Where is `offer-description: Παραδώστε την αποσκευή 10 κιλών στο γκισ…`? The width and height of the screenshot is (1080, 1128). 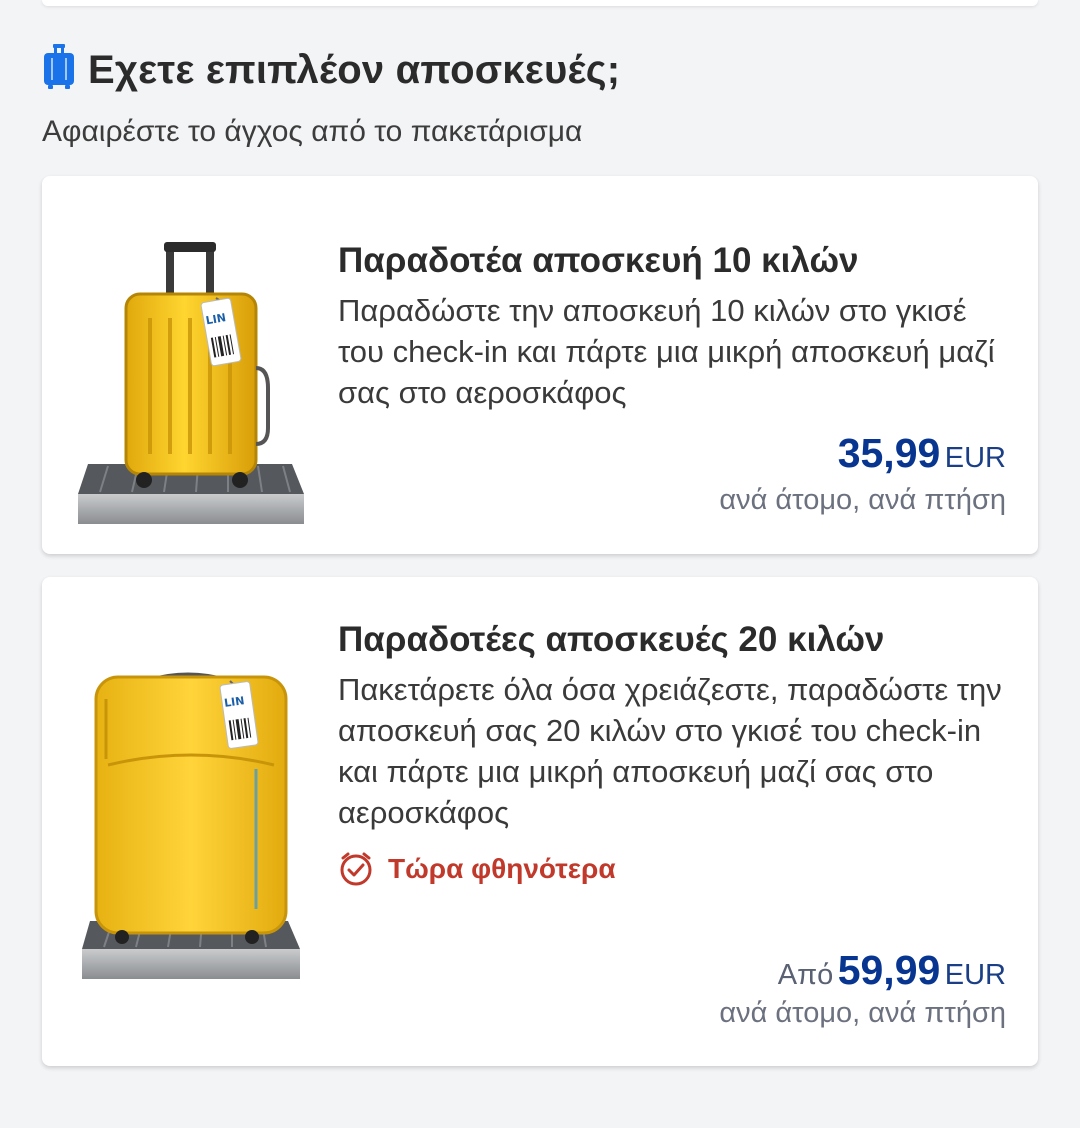
offer-description: Παραδώστε την αποσκευή 10 κιλών στο γκισ… is located at coordinates (666, 351).